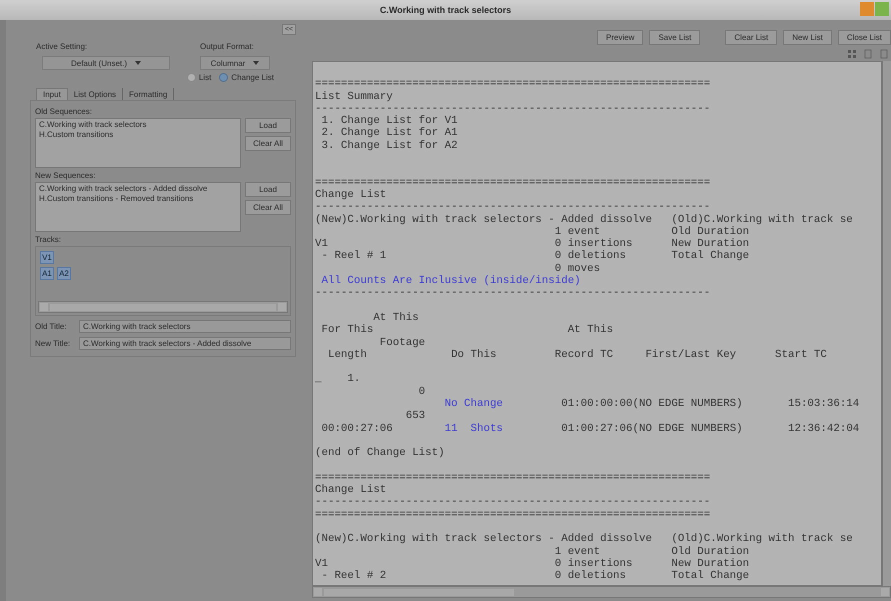 The image size is (891, 601). I want to click on report-line: - Reel # 2 0 deletions Total Change, so click(535, 576).